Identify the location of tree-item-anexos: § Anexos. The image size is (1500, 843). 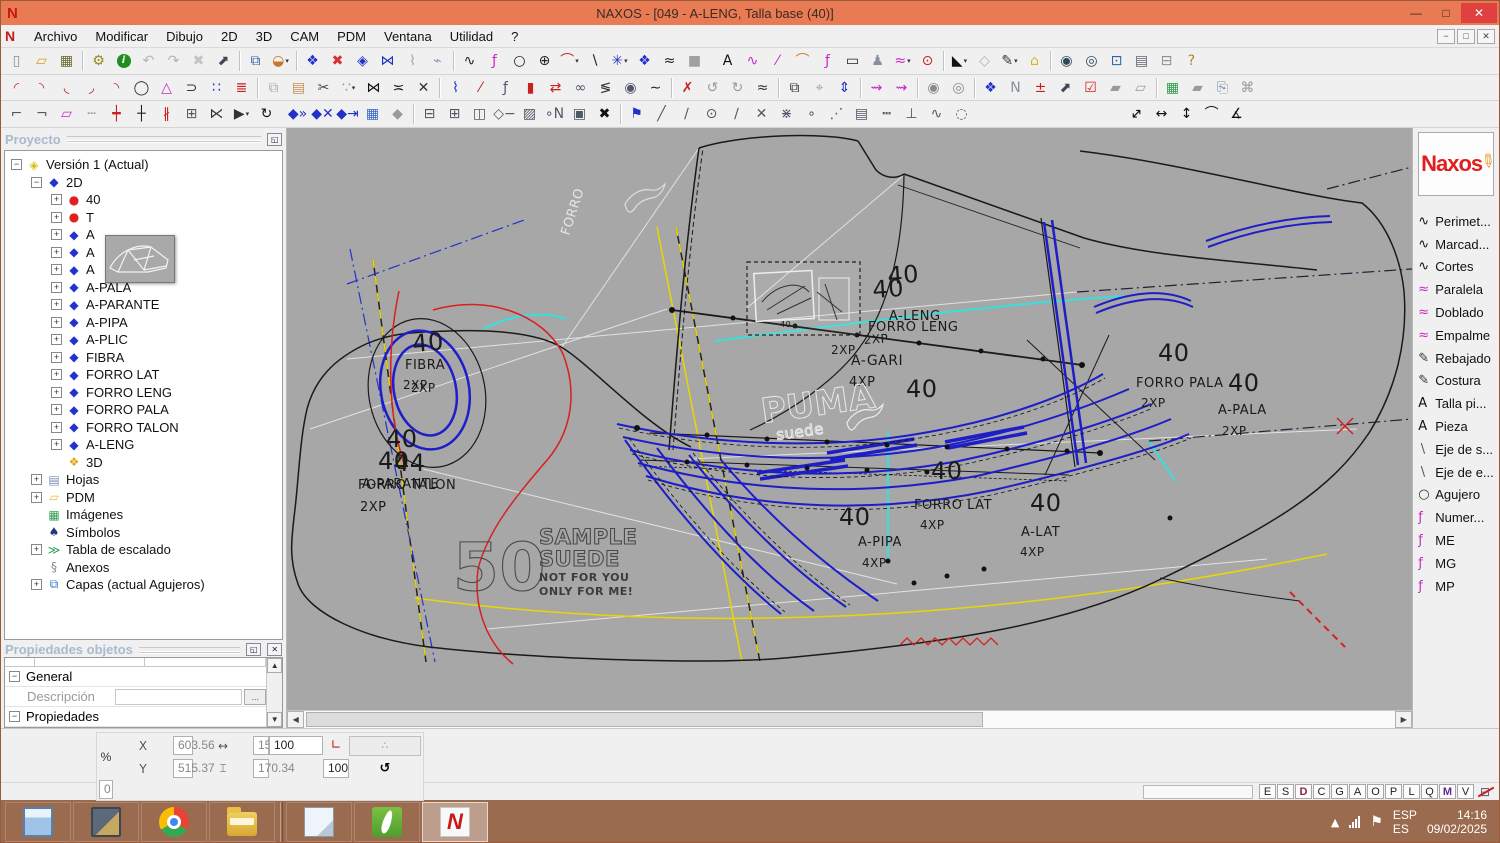
(143, 568).